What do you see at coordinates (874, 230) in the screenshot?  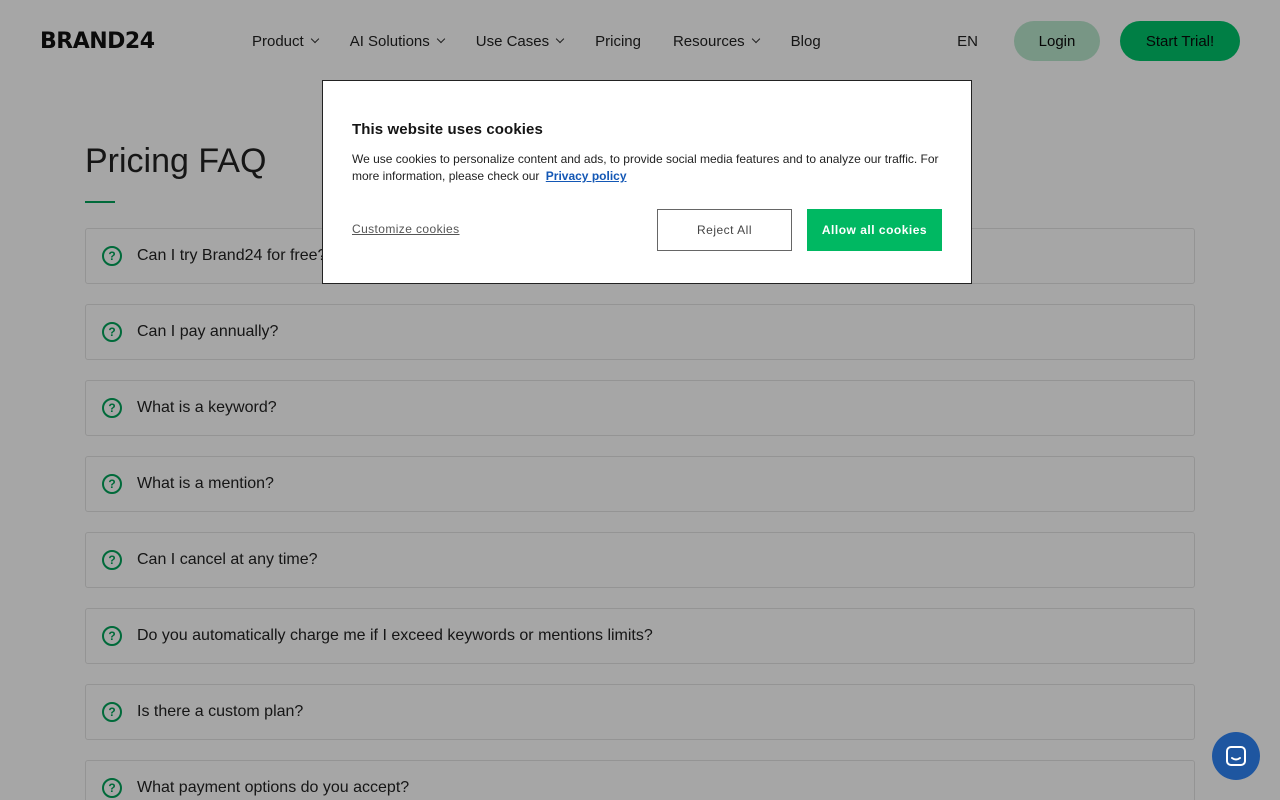 I see `allow-all-cookies-button: Allow all cookies` at bounding box center [874, 230].